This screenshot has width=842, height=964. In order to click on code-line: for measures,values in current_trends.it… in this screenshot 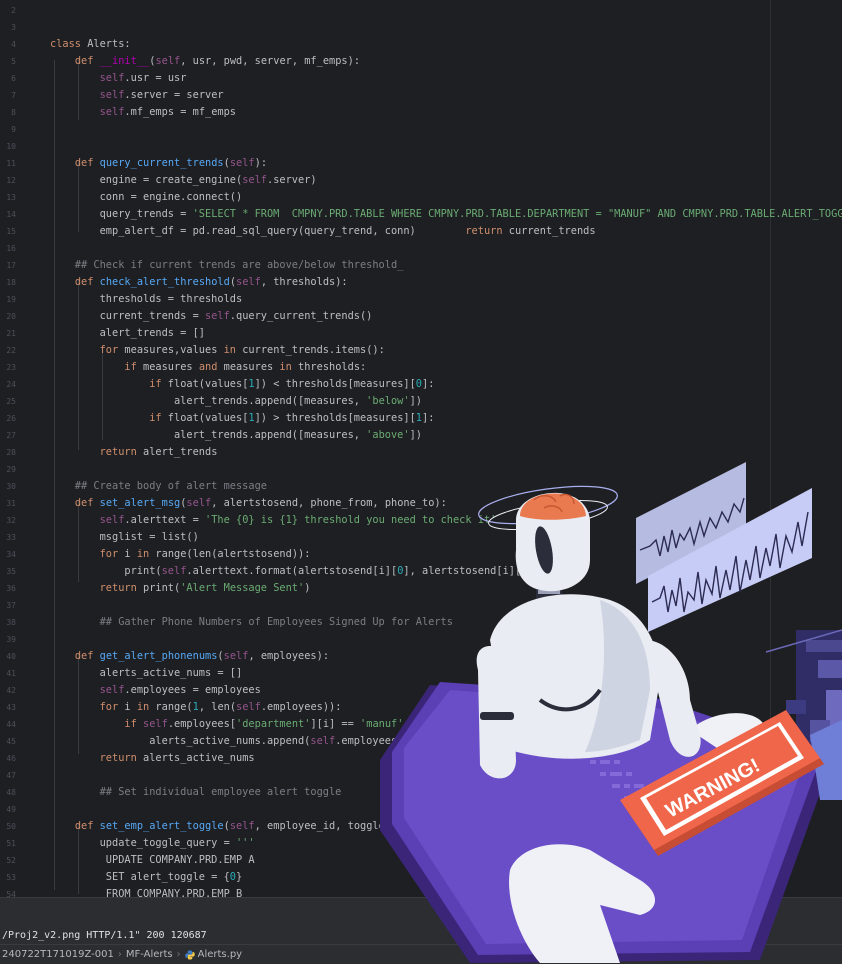, I will do `click(217, 350)`.